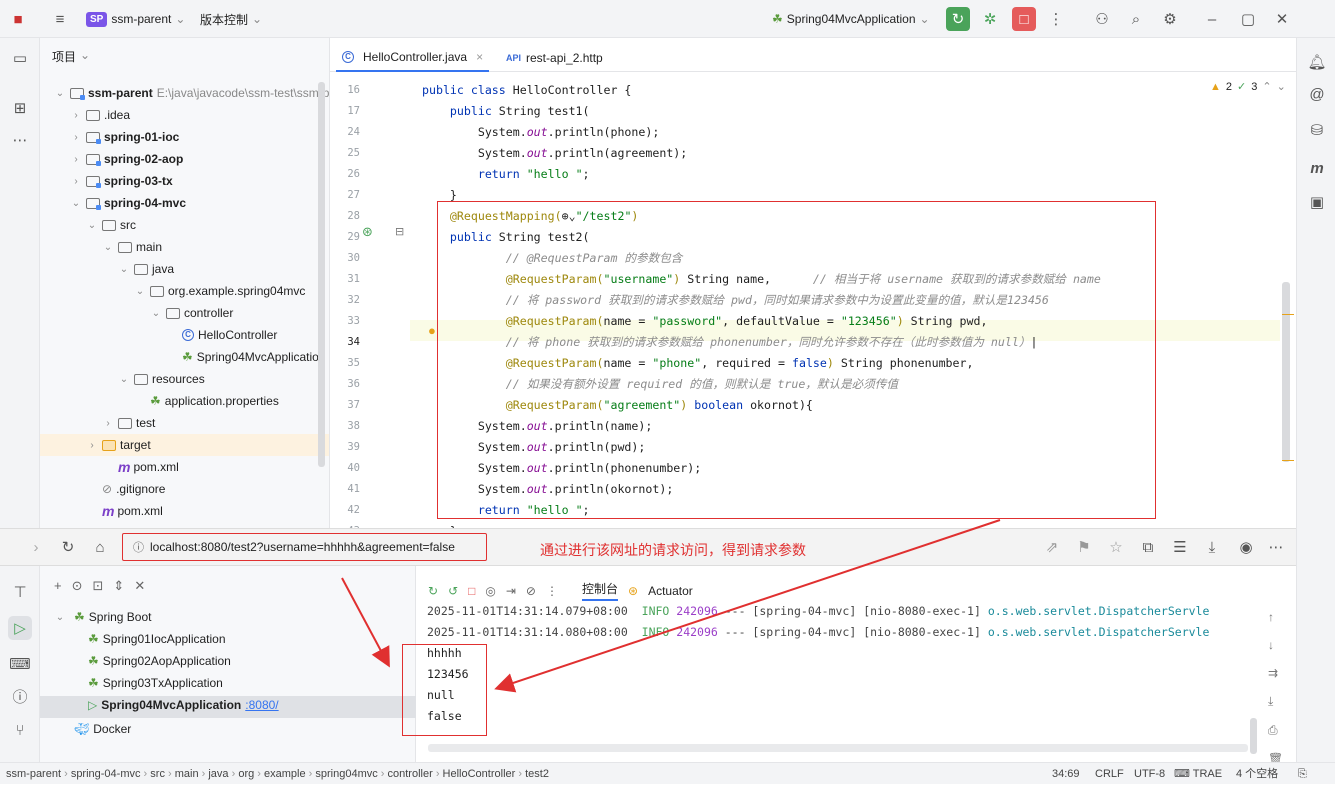 This screenshot has width=1335, height=785. What do you see at coordinates (20, 664) in the screenshot?
I see `terminal-icon: ⌨` at bounding box center [20, 664].